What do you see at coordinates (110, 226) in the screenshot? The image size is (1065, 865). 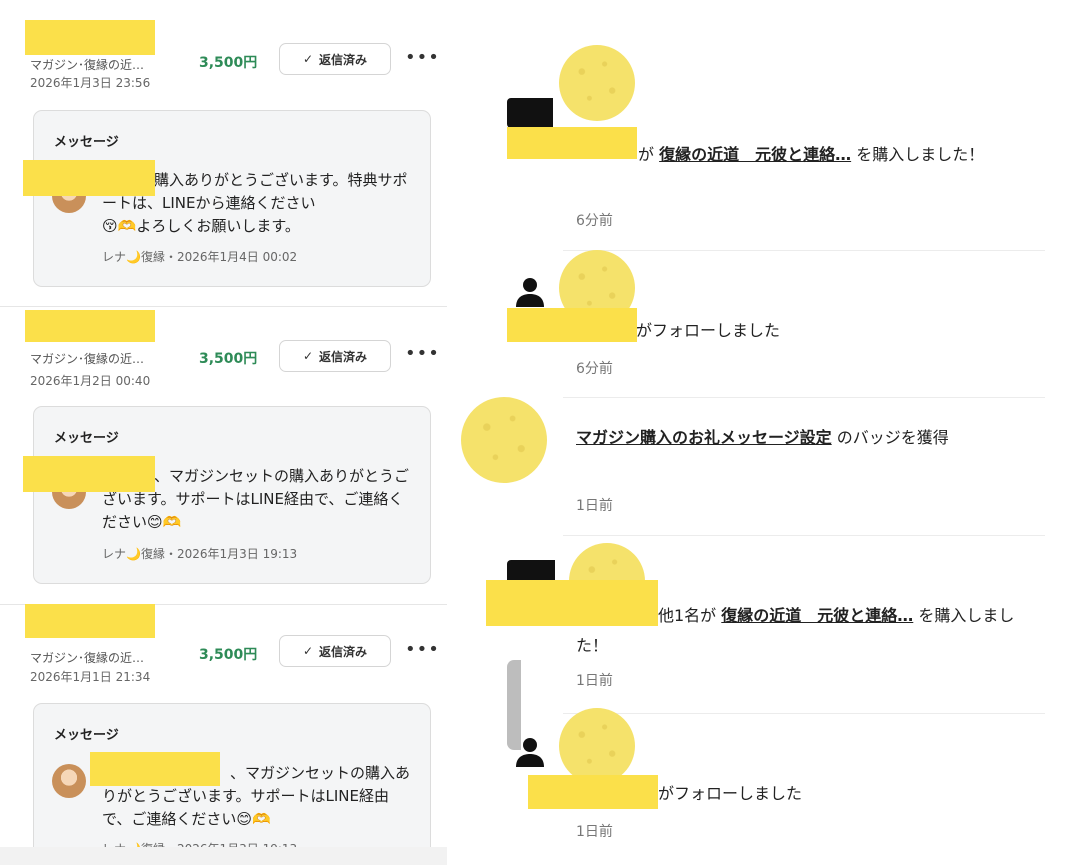 I see `emoji: 😚` at bounding box center [110, 226].